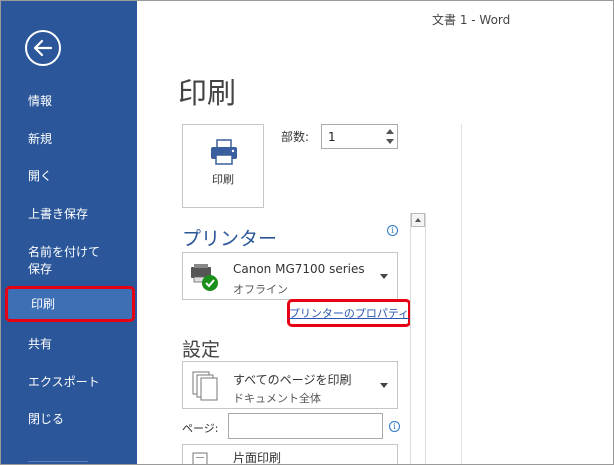 The height and width of the screenshot is (465, 614). Describe the element at coordinates (200, 458) in the screenshot. I see `one-sided-icon` at that location.